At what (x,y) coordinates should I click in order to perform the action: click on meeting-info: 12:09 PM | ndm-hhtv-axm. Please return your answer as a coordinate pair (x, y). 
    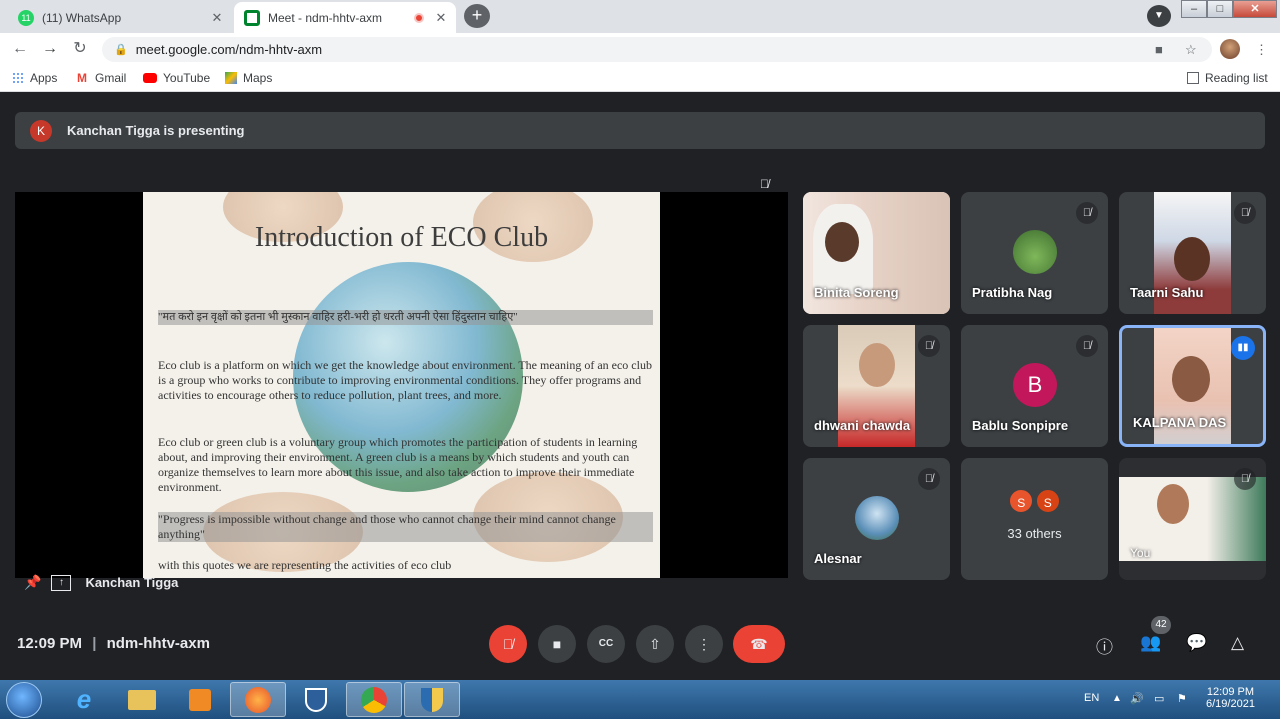
    Looking at the image, I should click on (113, 643).